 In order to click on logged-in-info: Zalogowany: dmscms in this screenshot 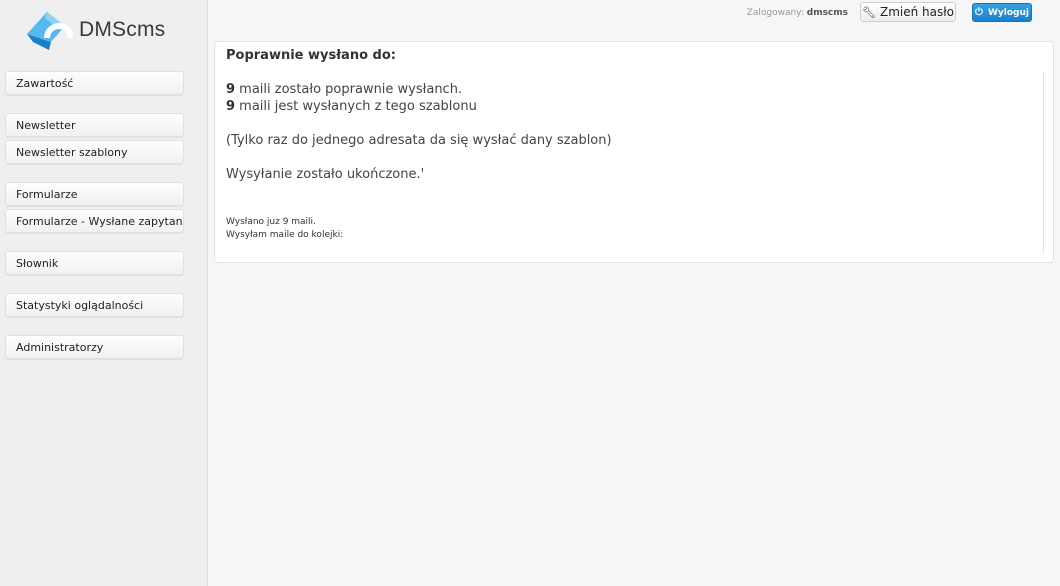, I will do `click(797, 13)`.